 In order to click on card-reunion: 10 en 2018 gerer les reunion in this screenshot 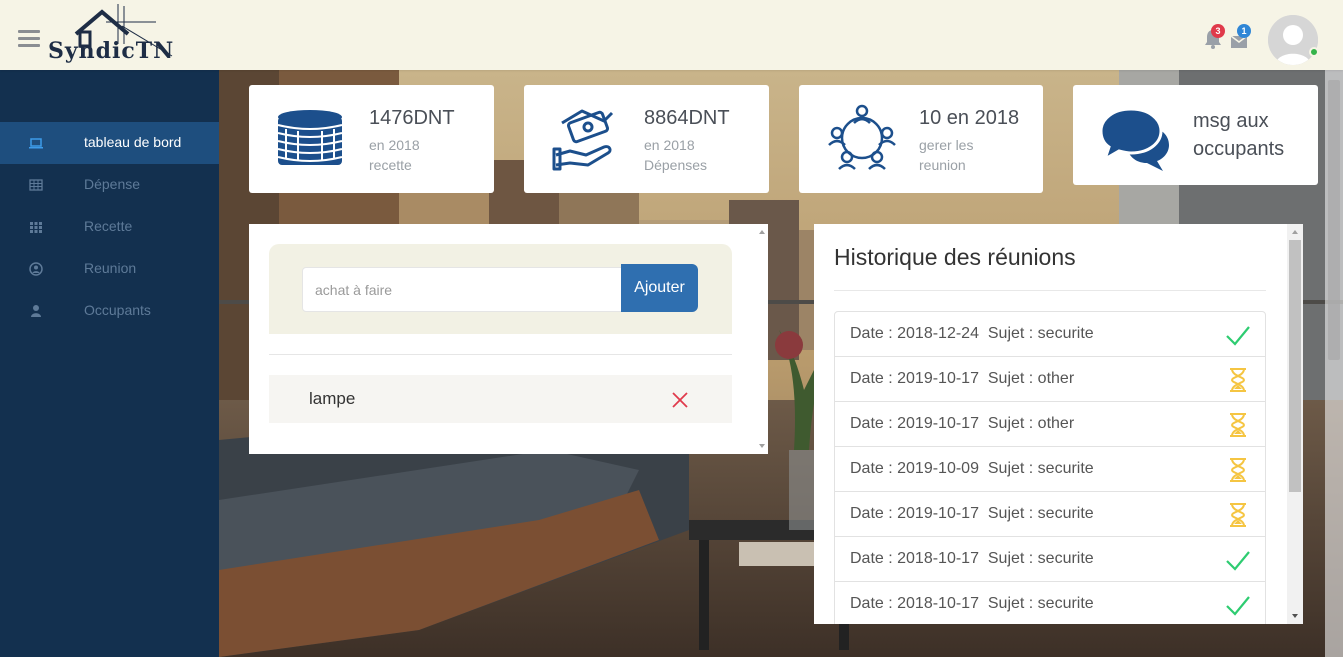, I will do `click(921, 139)`.